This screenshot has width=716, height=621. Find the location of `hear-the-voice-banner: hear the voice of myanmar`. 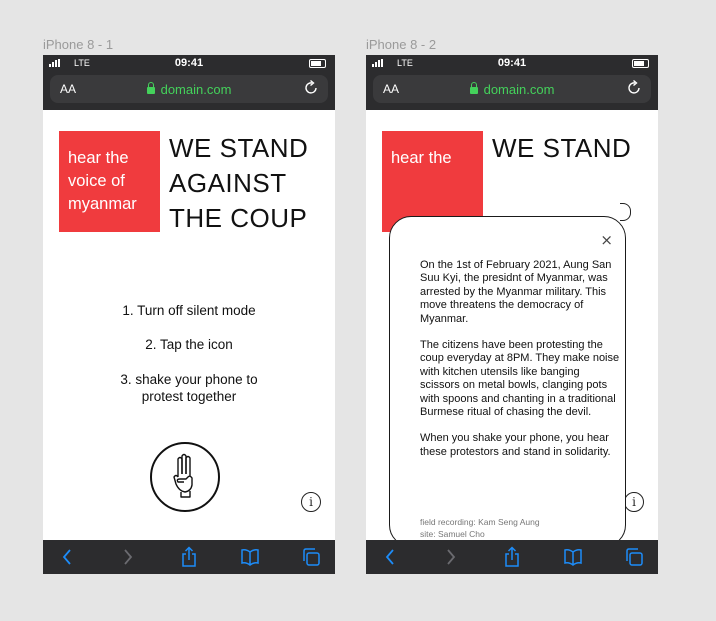

hear-the-voice-banner: hear the voice of myanmar is located at coordinates (109, 181).